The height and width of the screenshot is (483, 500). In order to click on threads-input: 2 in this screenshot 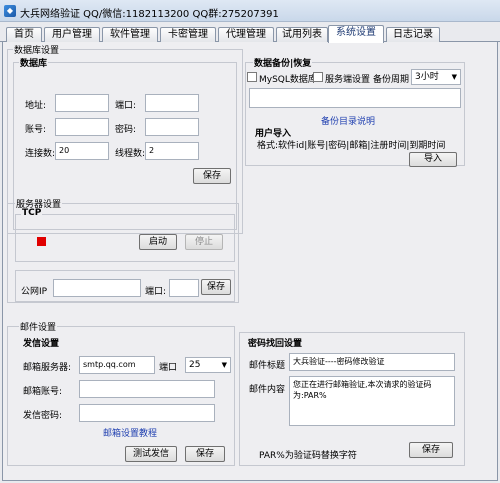, I will do `click(172, 151)`.